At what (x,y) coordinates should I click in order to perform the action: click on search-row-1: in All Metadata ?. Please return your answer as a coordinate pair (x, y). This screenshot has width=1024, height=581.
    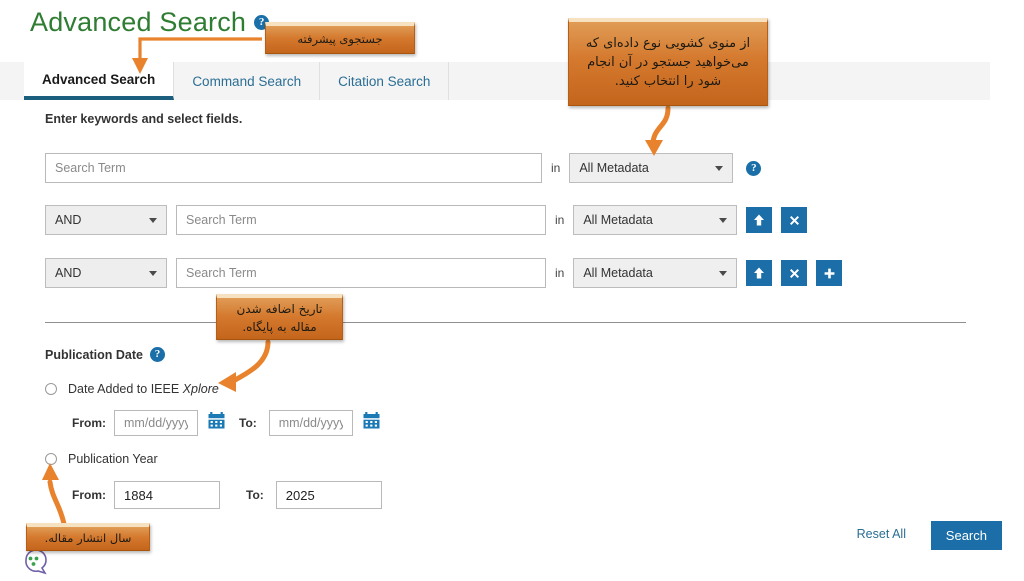
    Looking at the image, I should click on (403, 168).